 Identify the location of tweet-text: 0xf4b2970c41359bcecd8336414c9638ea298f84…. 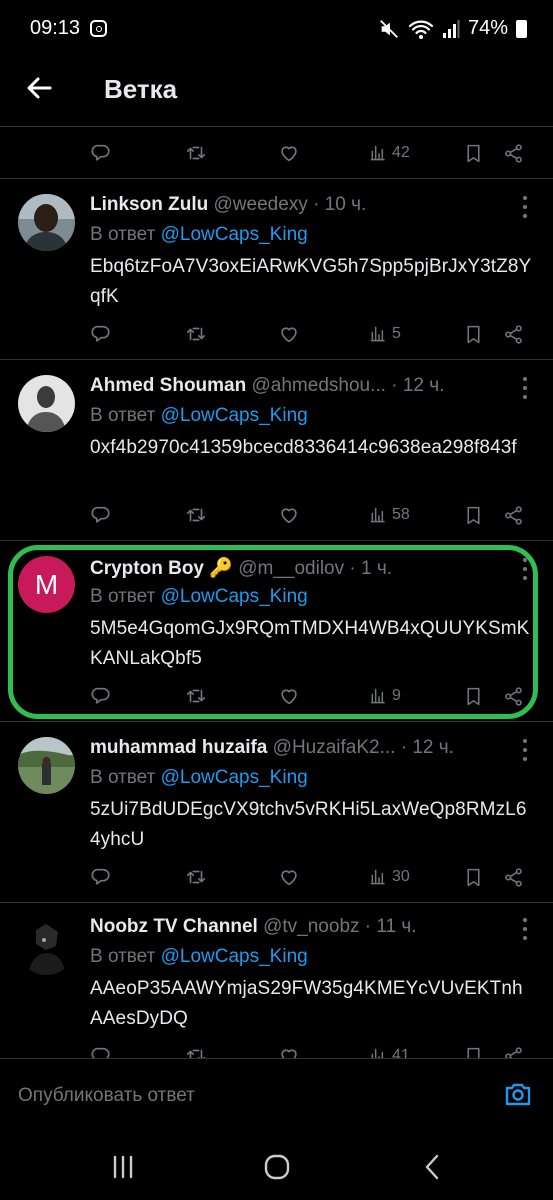
(303, 447).